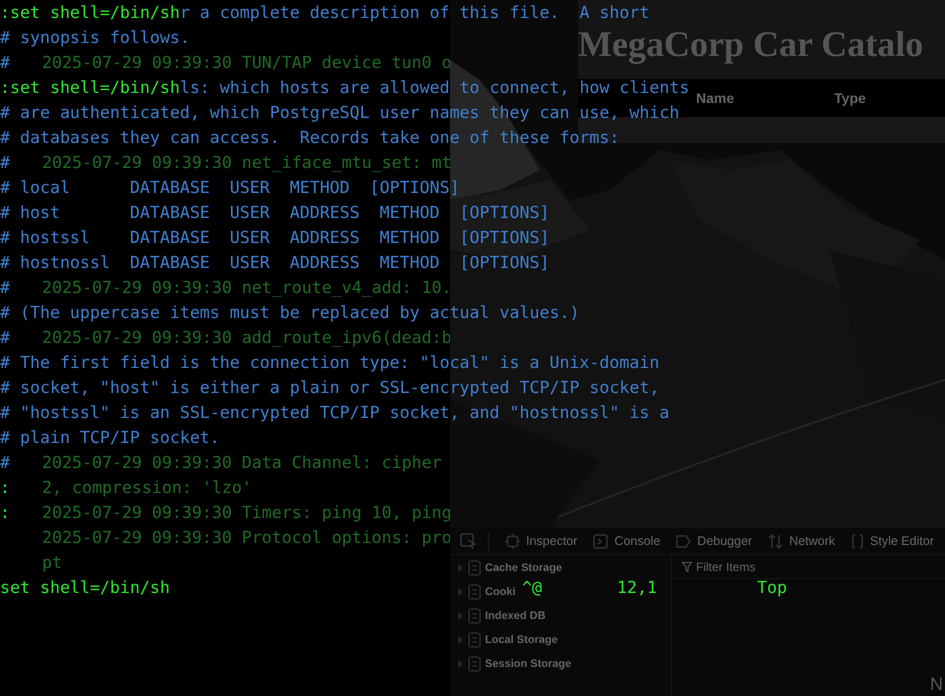 Image resolution: width=945 pixels, height=696 pixels. Describe the element at coordinates (626, 541) in the screenshot. I see `devtools-tab: Console` at that location.